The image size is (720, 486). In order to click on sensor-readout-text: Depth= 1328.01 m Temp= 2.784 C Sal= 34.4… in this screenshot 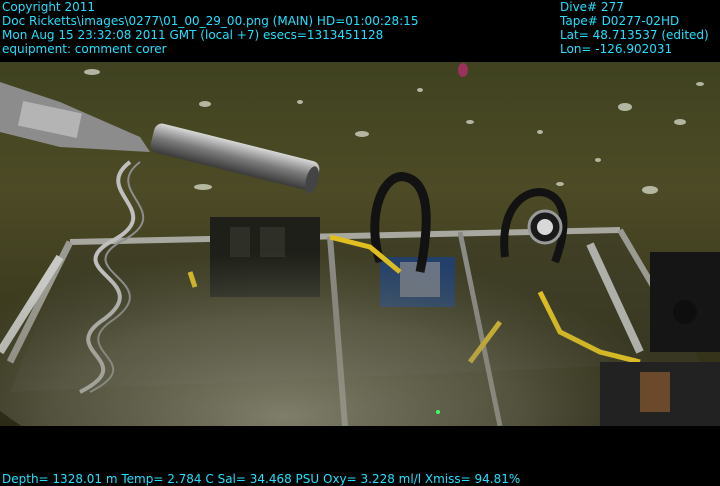, I will do `click(261, 479)`.